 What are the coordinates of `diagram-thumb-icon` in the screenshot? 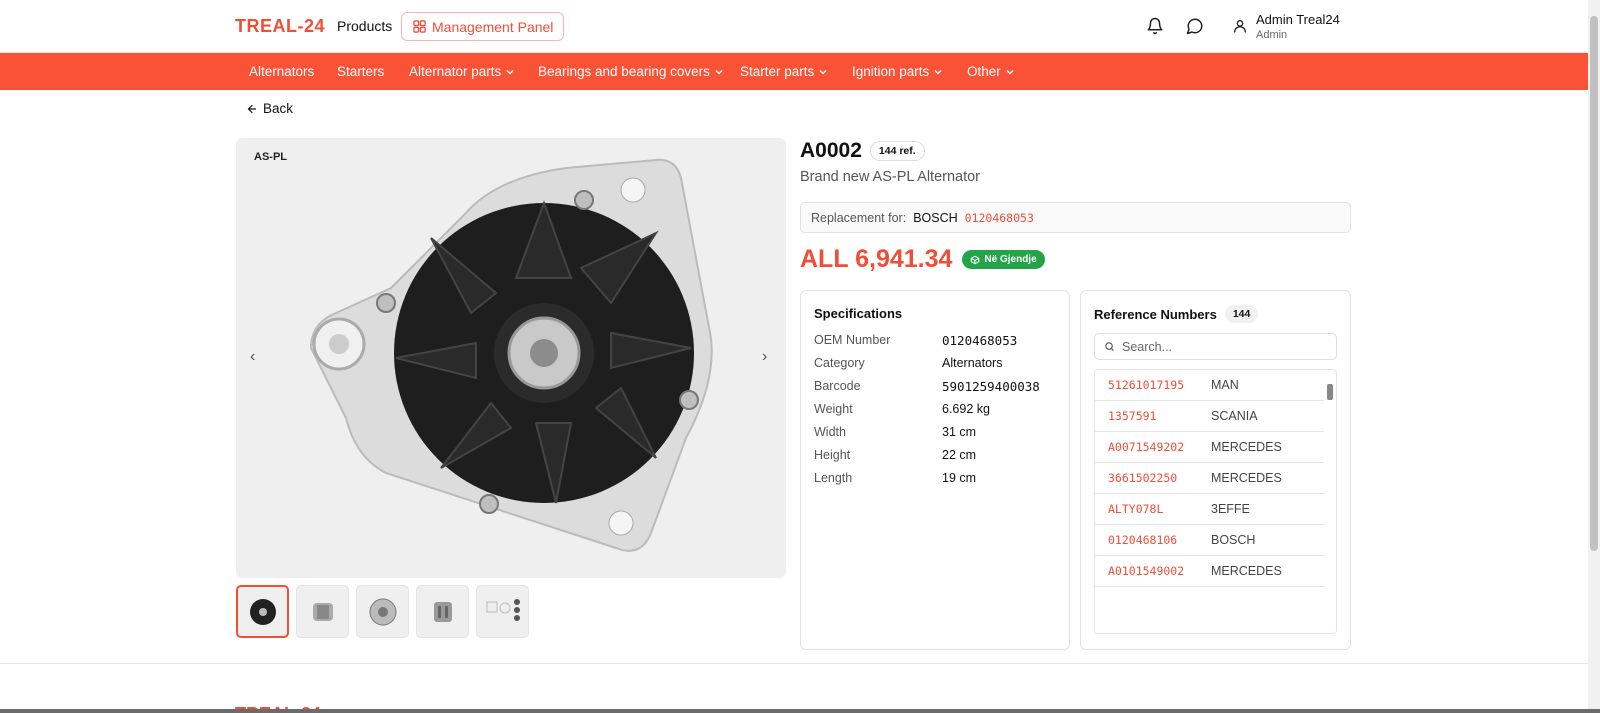 It's located at (503, 609).